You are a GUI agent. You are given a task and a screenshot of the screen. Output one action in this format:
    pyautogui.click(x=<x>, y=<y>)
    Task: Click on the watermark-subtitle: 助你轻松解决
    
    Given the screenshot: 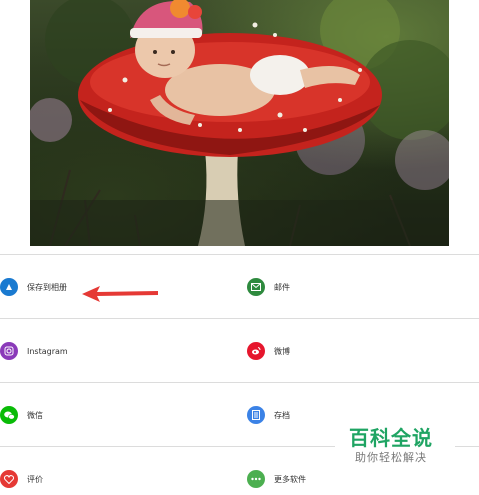 What is the action you would take?
    pyautogui.click(x=391, y=457)
    